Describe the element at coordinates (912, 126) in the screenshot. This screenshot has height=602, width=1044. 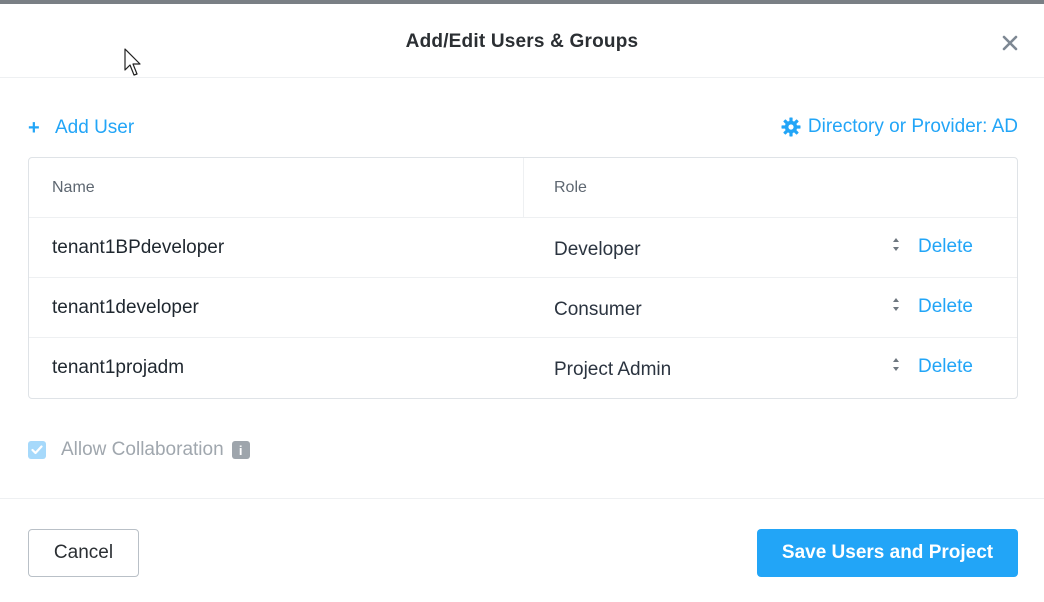
I see `directory-provider-label: Directory or Provider: AD` at that location.